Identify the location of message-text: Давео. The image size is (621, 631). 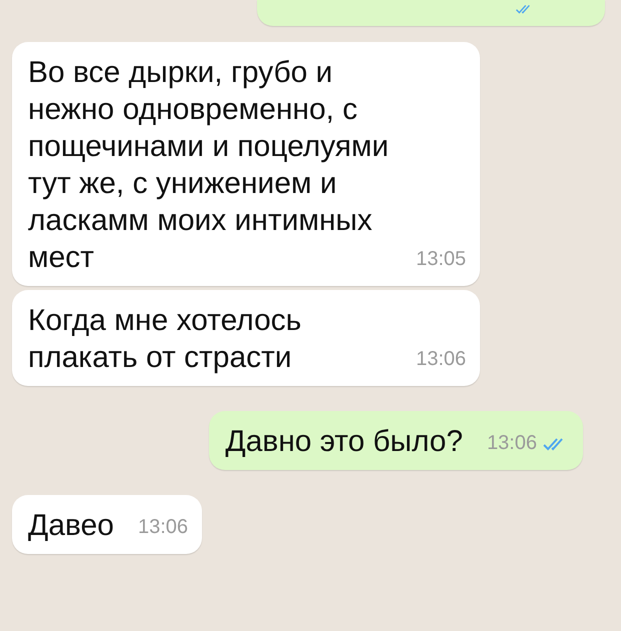
(71, 526).